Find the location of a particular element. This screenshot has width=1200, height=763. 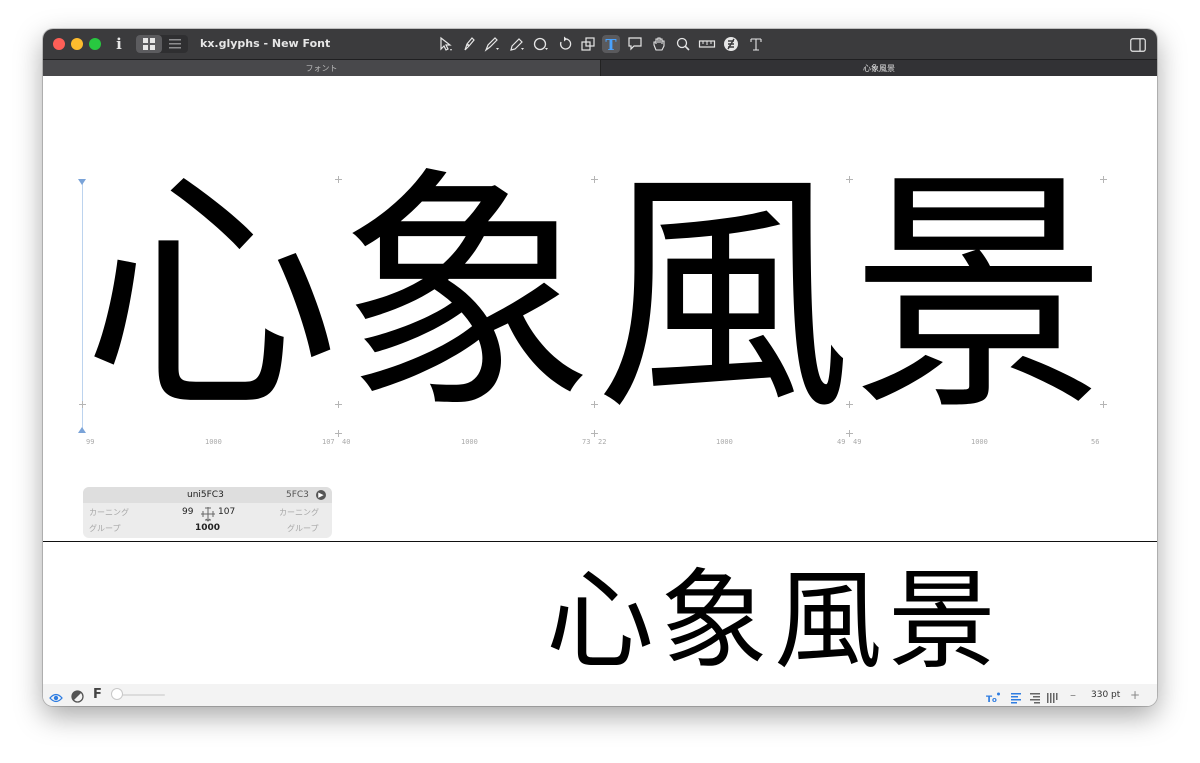

zoom-slider-knob is located at coordinates (117, 694).